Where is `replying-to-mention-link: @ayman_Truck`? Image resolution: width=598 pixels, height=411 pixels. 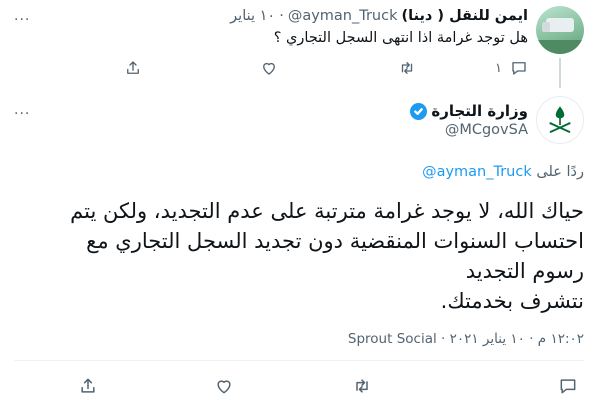 replying-to-mention-link: @ayman_Truck is located at coordinates (477, 172).